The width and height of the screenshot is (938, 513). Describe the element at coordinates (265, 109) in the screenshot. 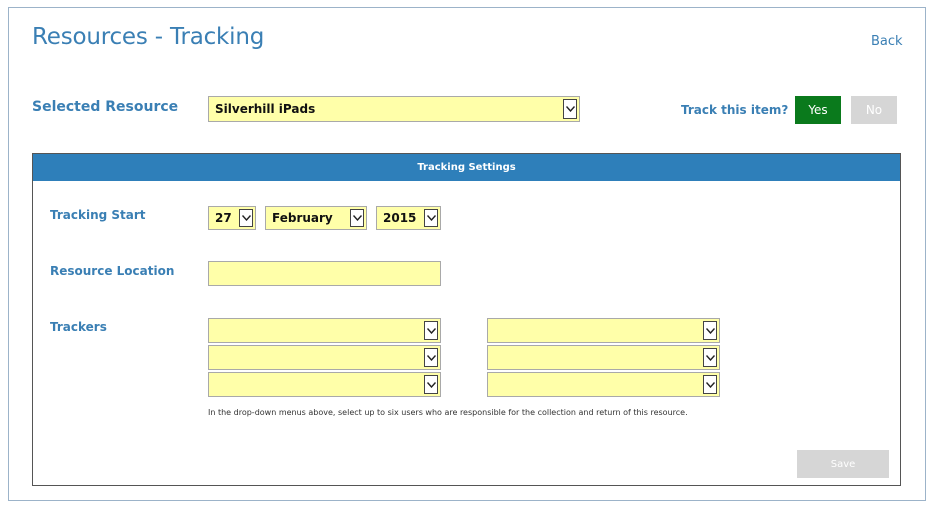

I see `resource-select-value: Silverhill iPads` at that location.